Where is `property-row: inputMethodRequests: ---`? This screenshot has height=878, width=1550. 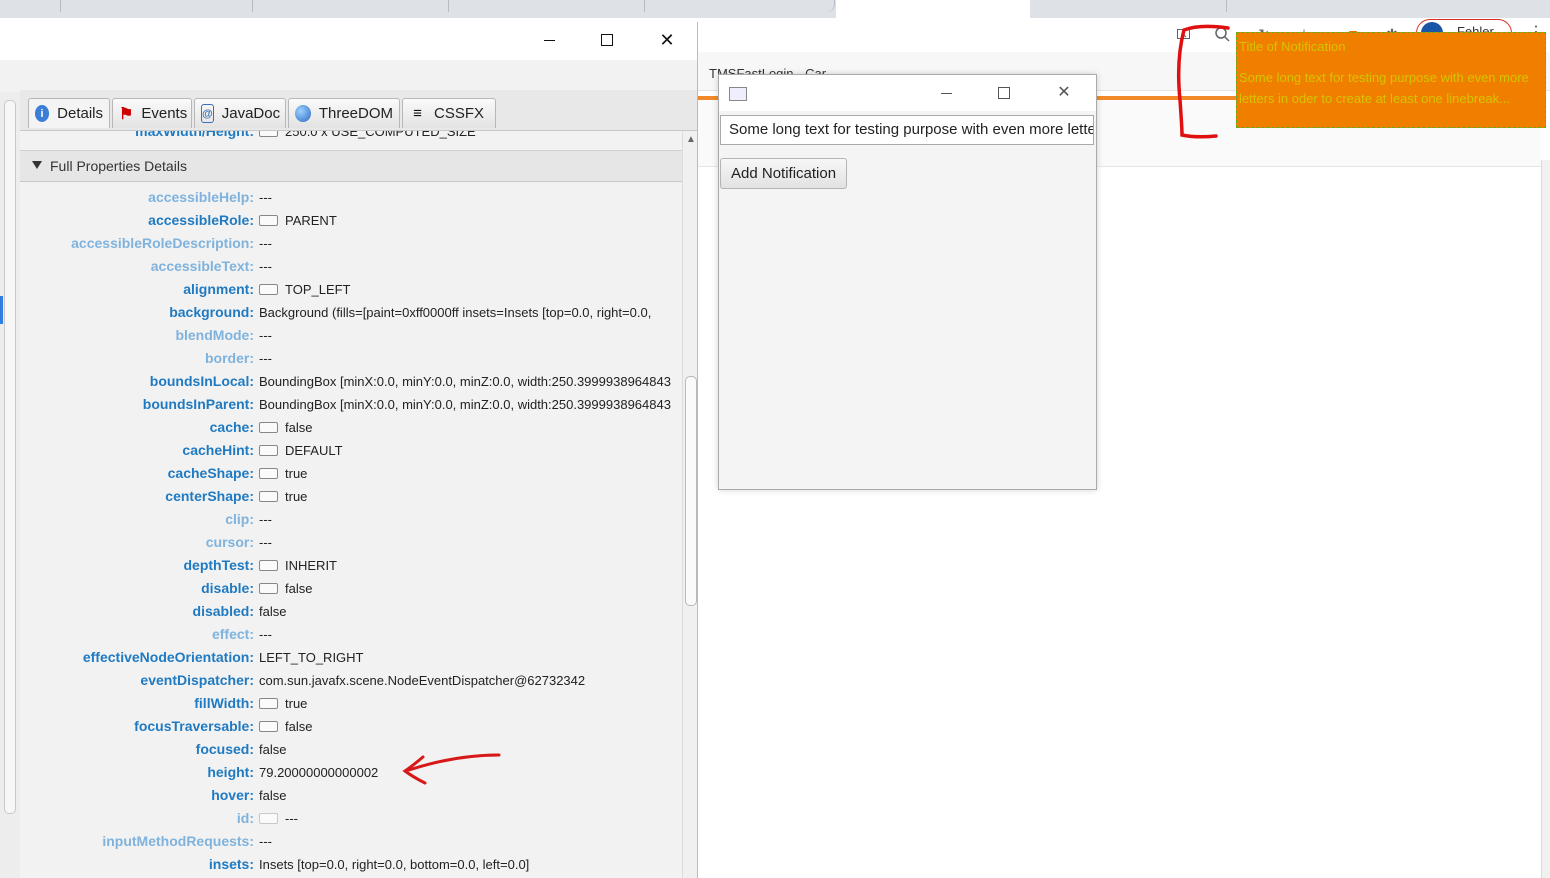
property-row: inputMethodRequests: --- is located at coordinates (351, 844).